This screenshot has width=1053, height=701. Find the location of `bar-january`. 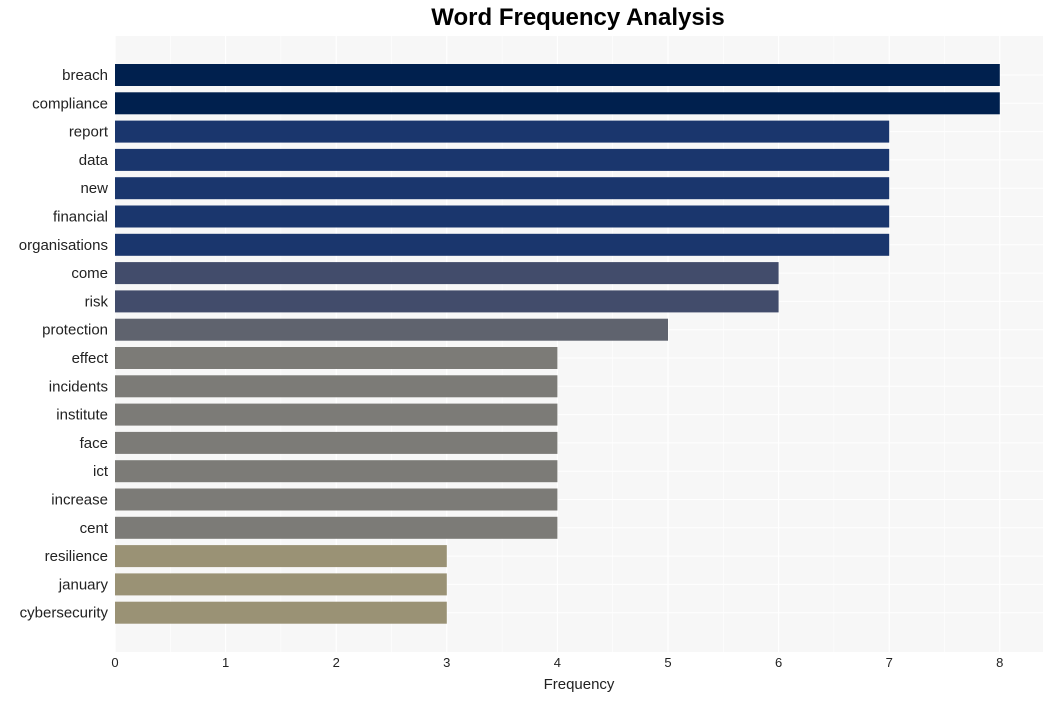

bar-january is located at coordinates (281, 584).